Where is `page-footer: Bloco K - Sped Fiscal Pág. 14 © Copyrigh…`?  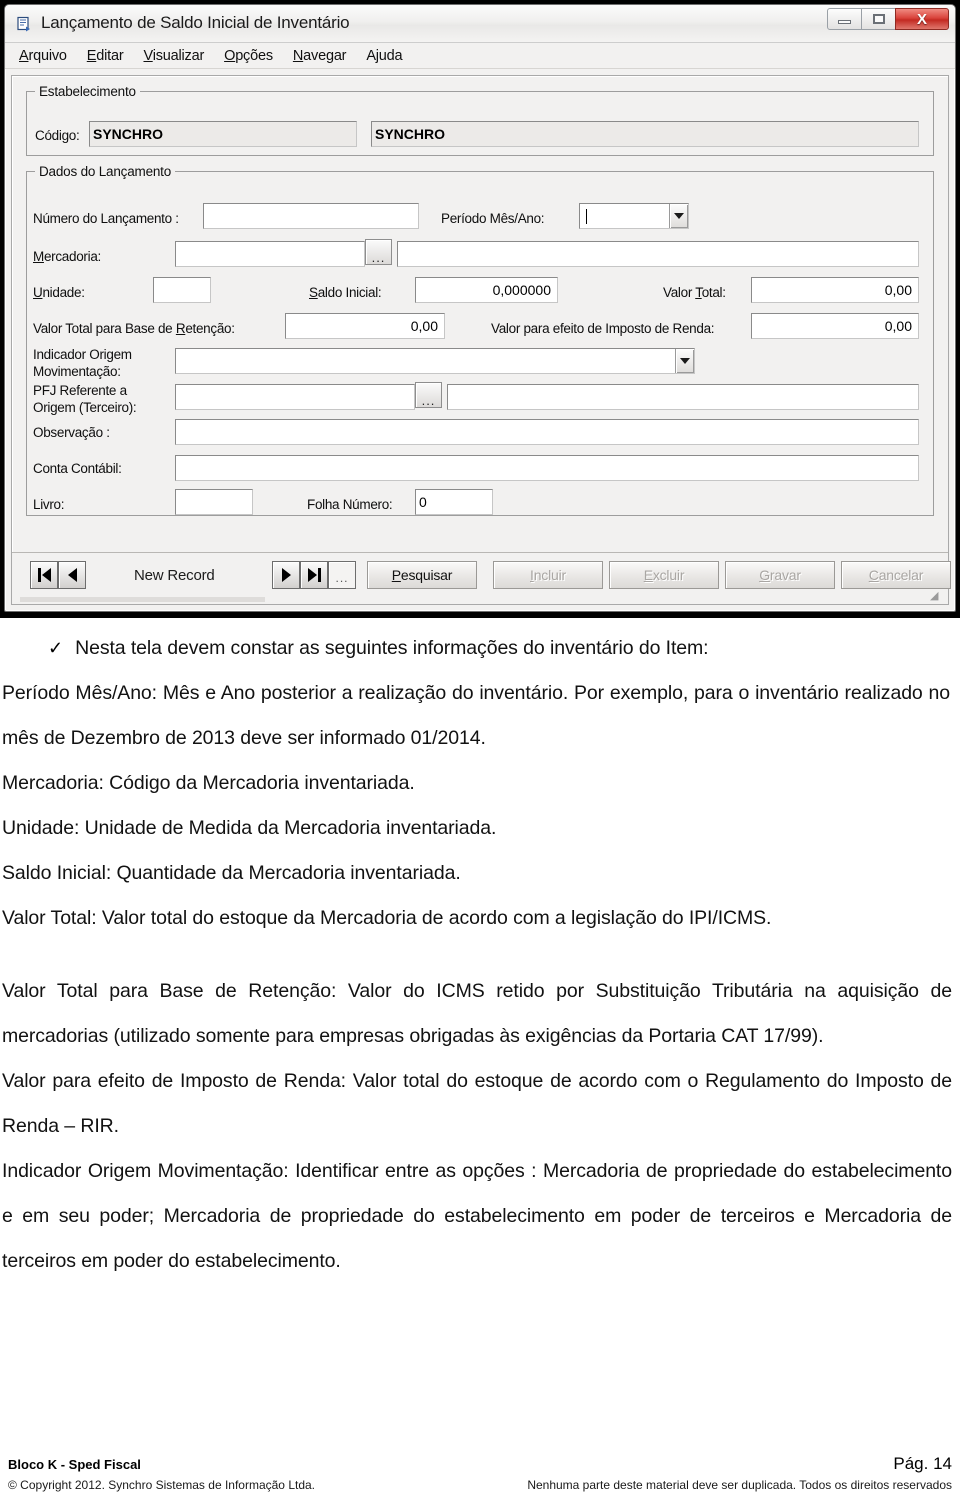 page-footer: Bloco K - Sped Fiscal Pág. 14 © Copyrigh… is located at coordinates (480, 1473).